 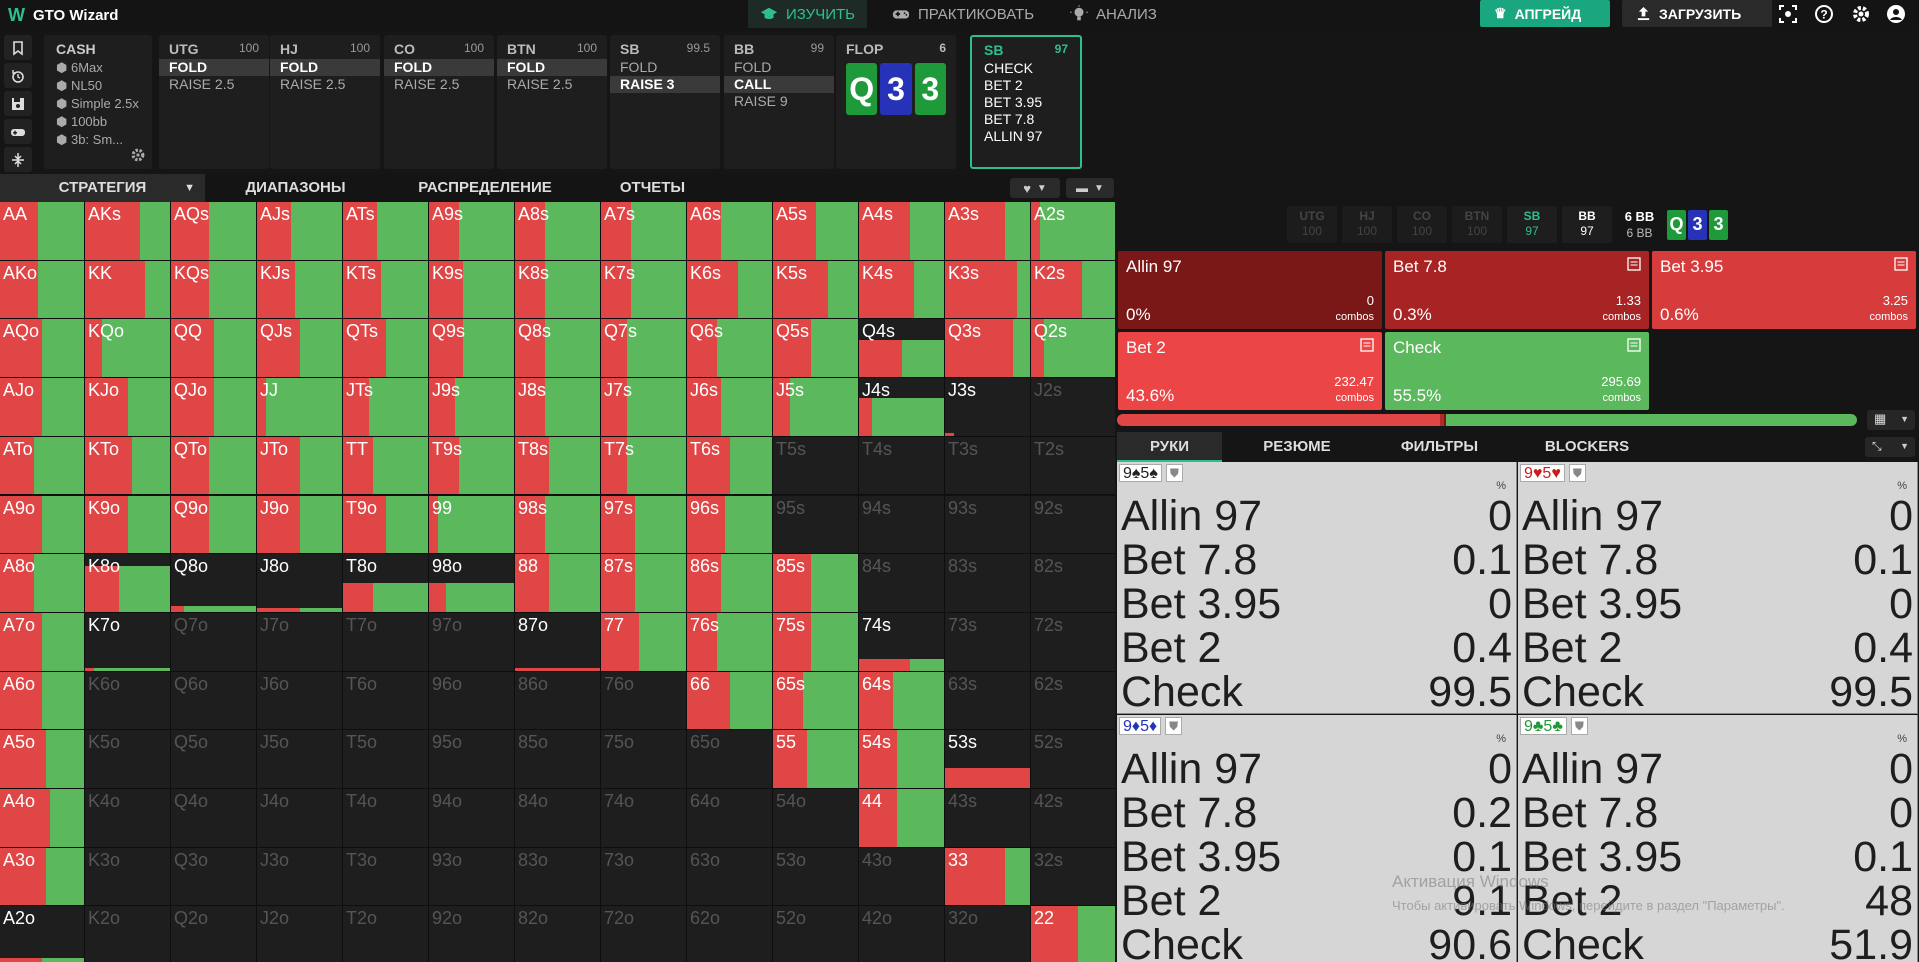 What do you see at coordinates (1545, 13) in the screenshot?
I see `upgrade-button: ♛ АПГРЕЙД` at bounding box center [1545, 13].